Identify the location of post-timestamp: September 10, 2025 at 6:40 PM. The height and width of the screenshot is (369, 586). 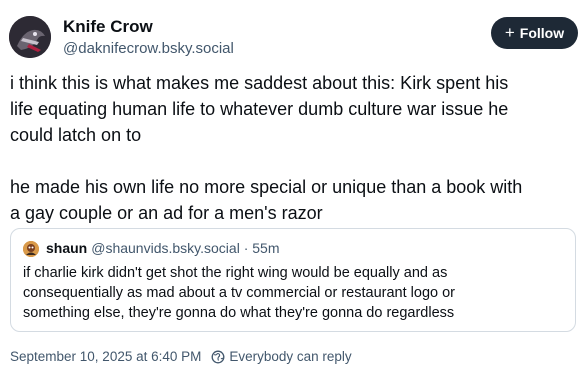
(105, 356).